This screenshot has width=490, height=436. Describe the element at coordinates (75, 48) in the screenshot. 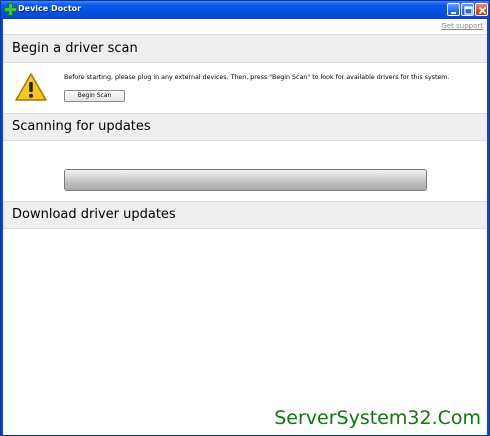

I see `section-title-scan: Begin a driver scan` at that location.